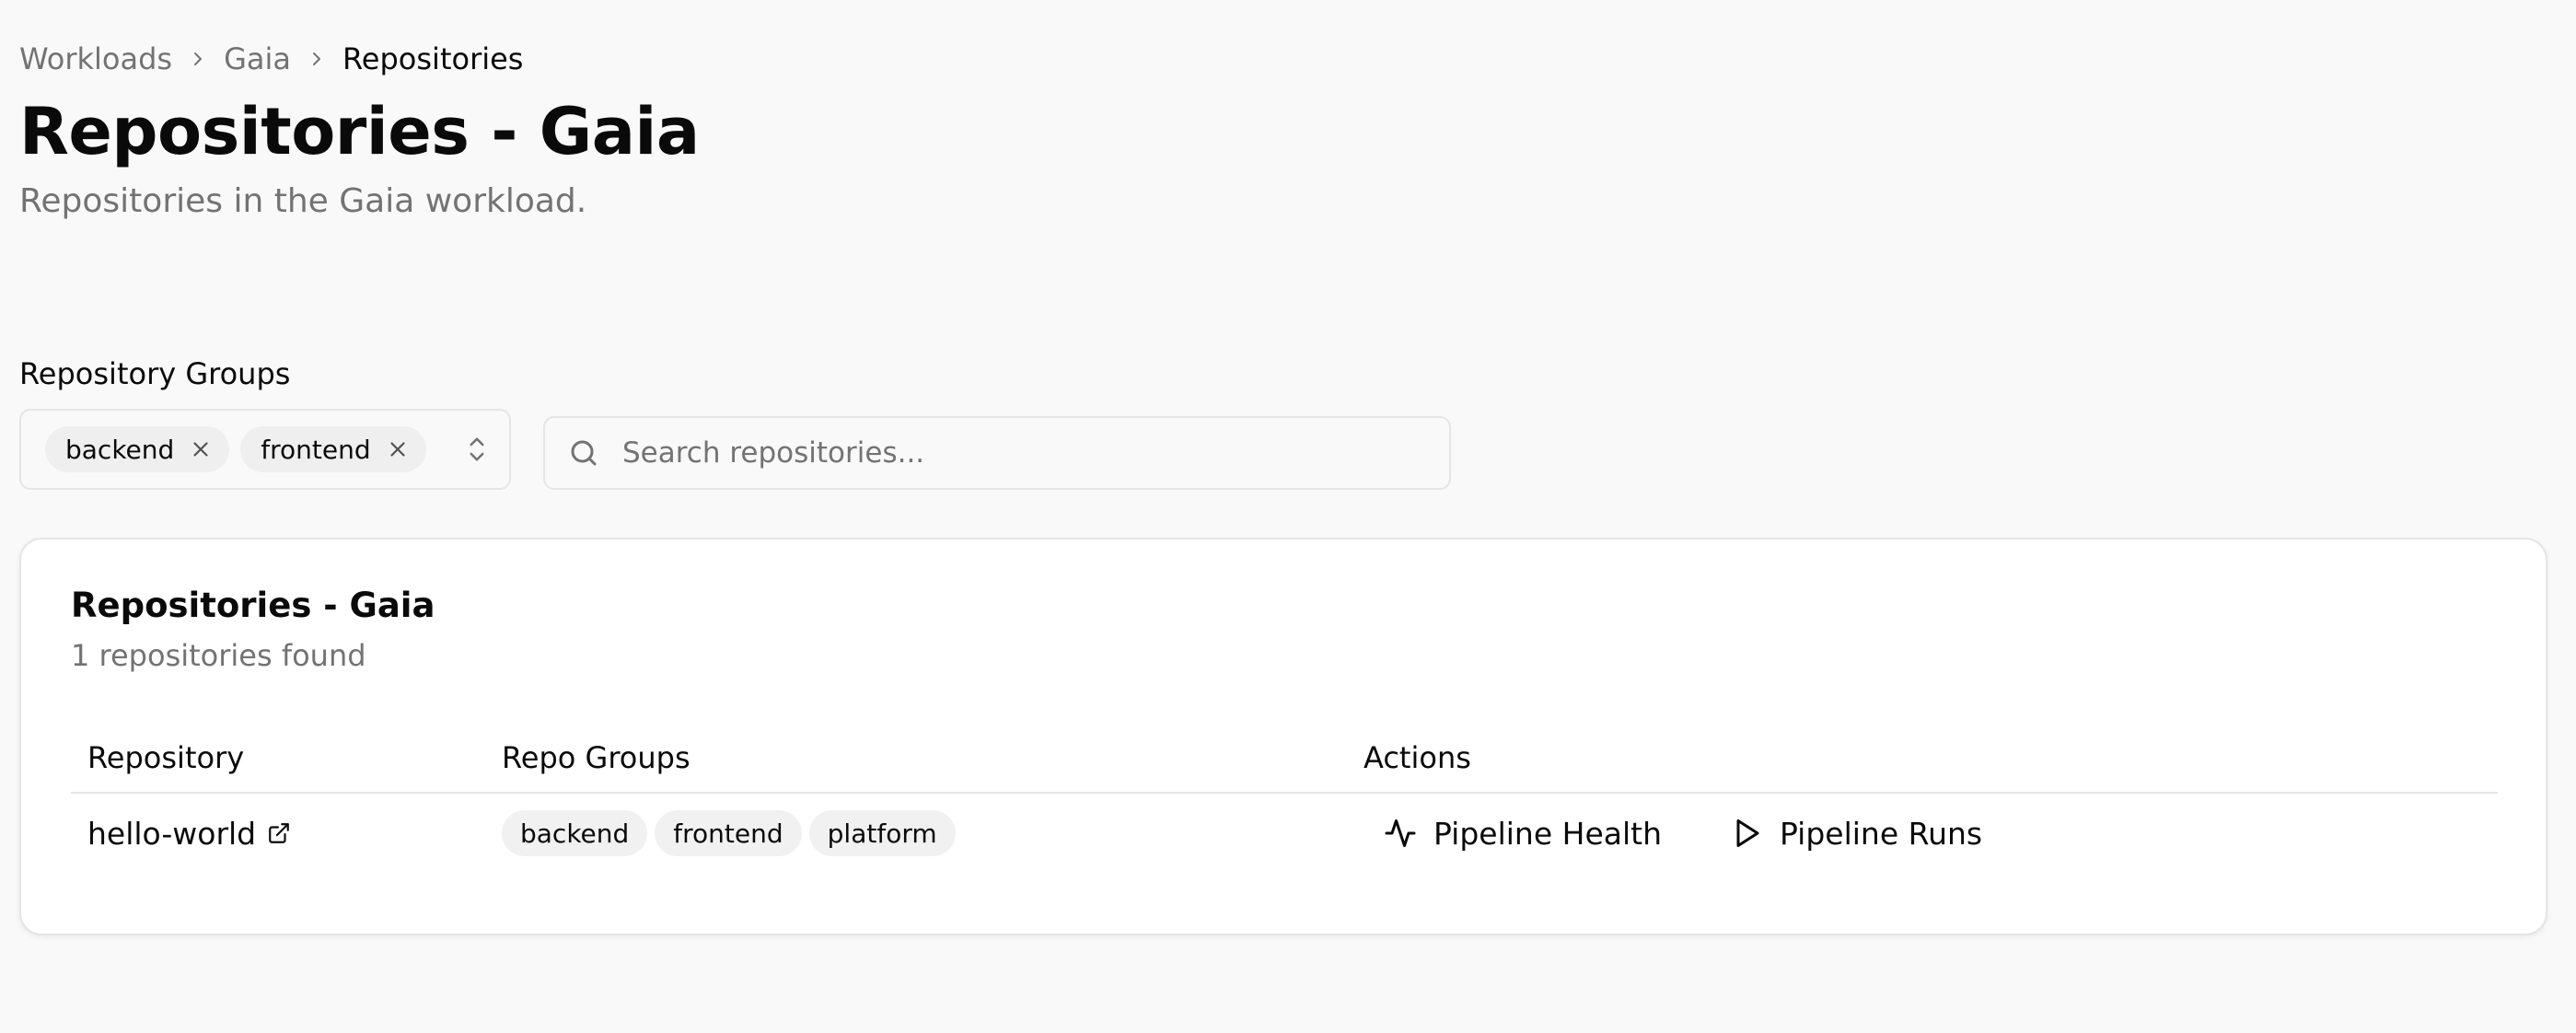 The image size is (2576, 1033). I want to click on pipeline-runs-button: Pipeline Runs, so click(1853, 834).